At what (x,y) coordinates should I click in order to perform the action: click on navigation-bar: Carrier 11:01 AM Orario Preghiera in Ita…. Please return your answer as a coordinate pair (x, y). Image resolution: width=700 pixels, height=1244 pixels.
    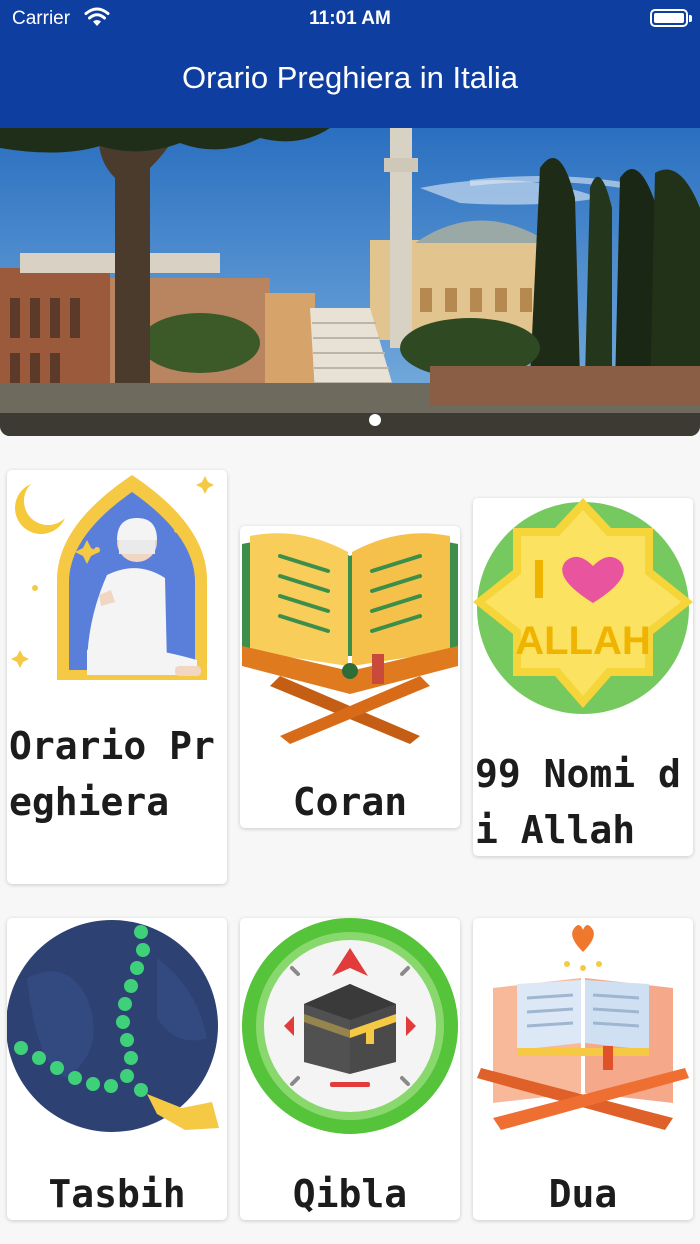
    Looking at the image, I should click on (350, 64).